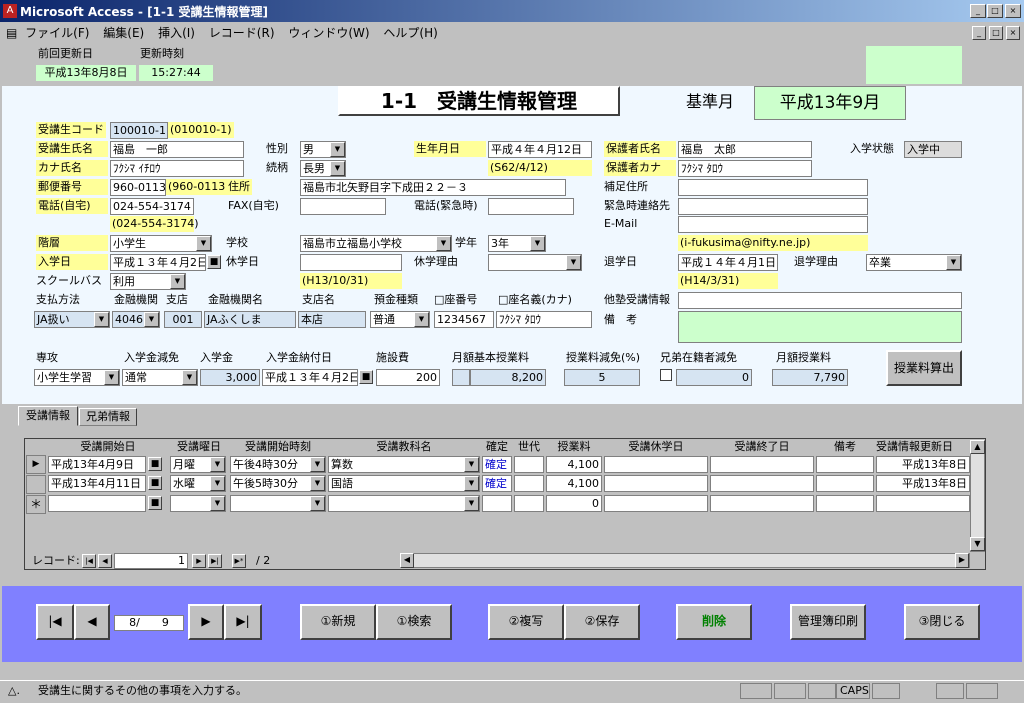 The height and width of the screenshot is (703, 1024). Describe the element at coordinates (1013, 33) in the screenshot. I see `doc-close-button: ×` at that location.